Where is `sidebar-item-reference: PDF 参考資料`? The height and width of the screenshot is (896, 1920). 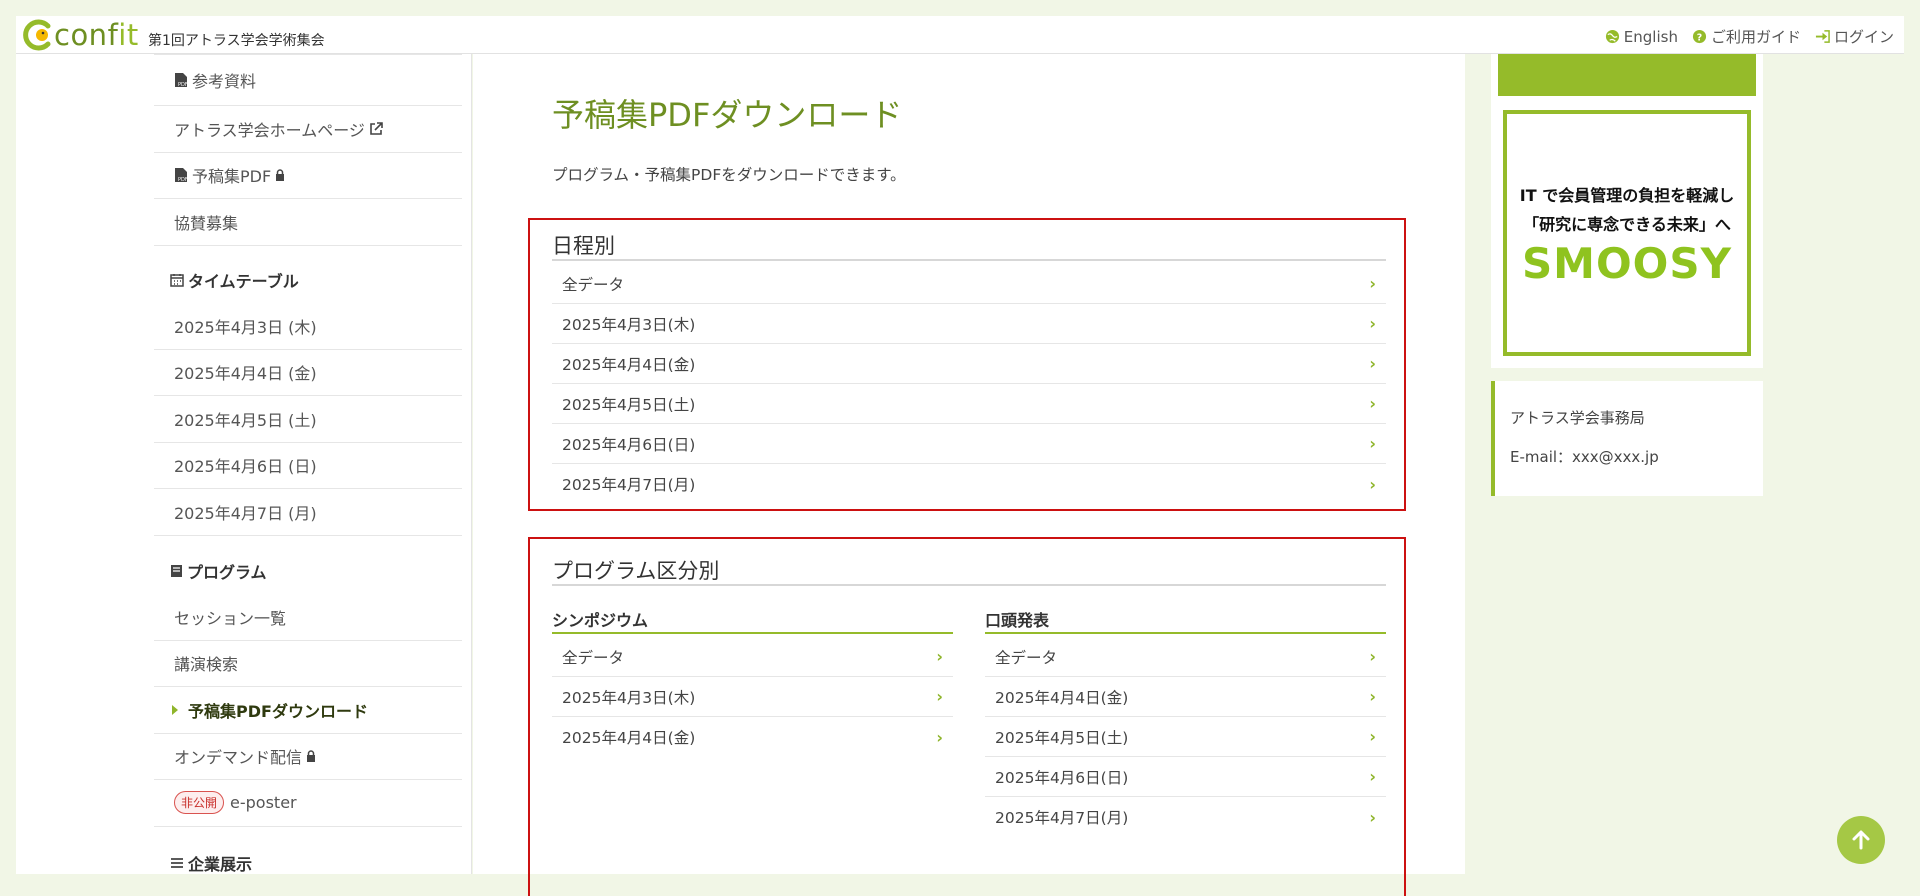
sidebar-item-reference: PDF 参考資料 is located at coordinates (308, 80).